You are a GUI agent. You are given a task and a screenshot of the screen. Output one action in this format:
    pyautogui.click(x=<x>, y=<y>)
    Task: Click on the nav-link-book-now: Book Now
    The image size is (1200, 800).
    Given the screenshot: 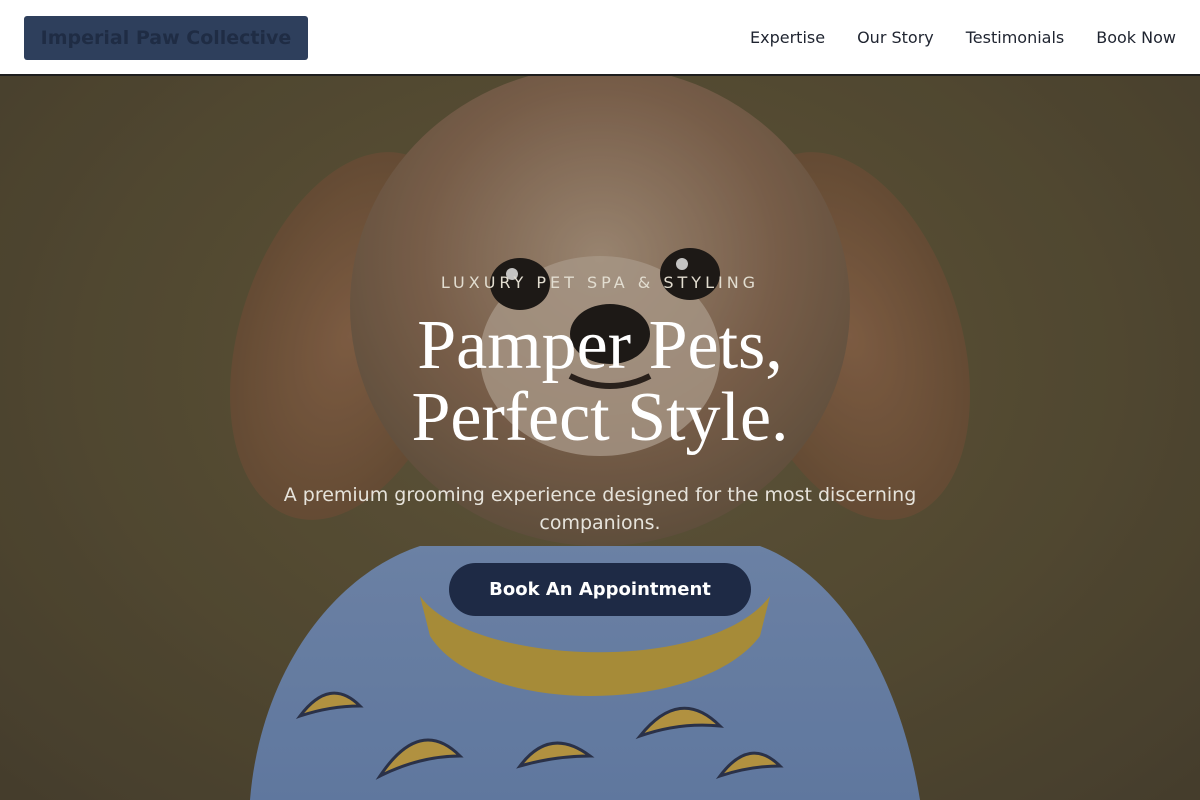 What is the action you would take?
    pyautogui.click(x=1136, y=37)
    